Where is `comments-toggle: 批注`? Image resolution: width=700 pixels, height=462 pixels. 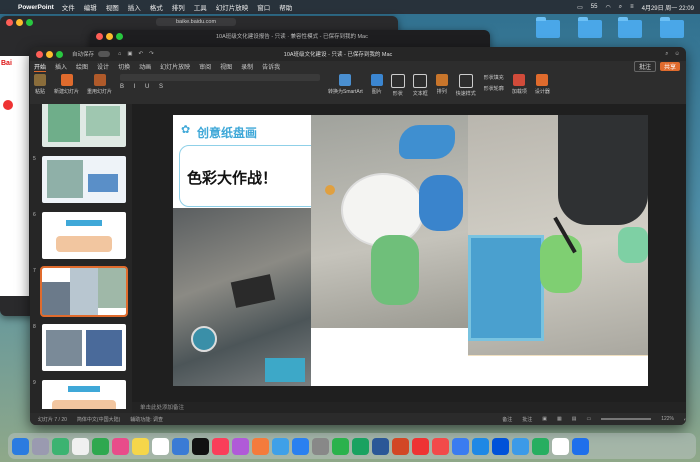
comments-toggle: 批注 is located at coordinates (527, 419).